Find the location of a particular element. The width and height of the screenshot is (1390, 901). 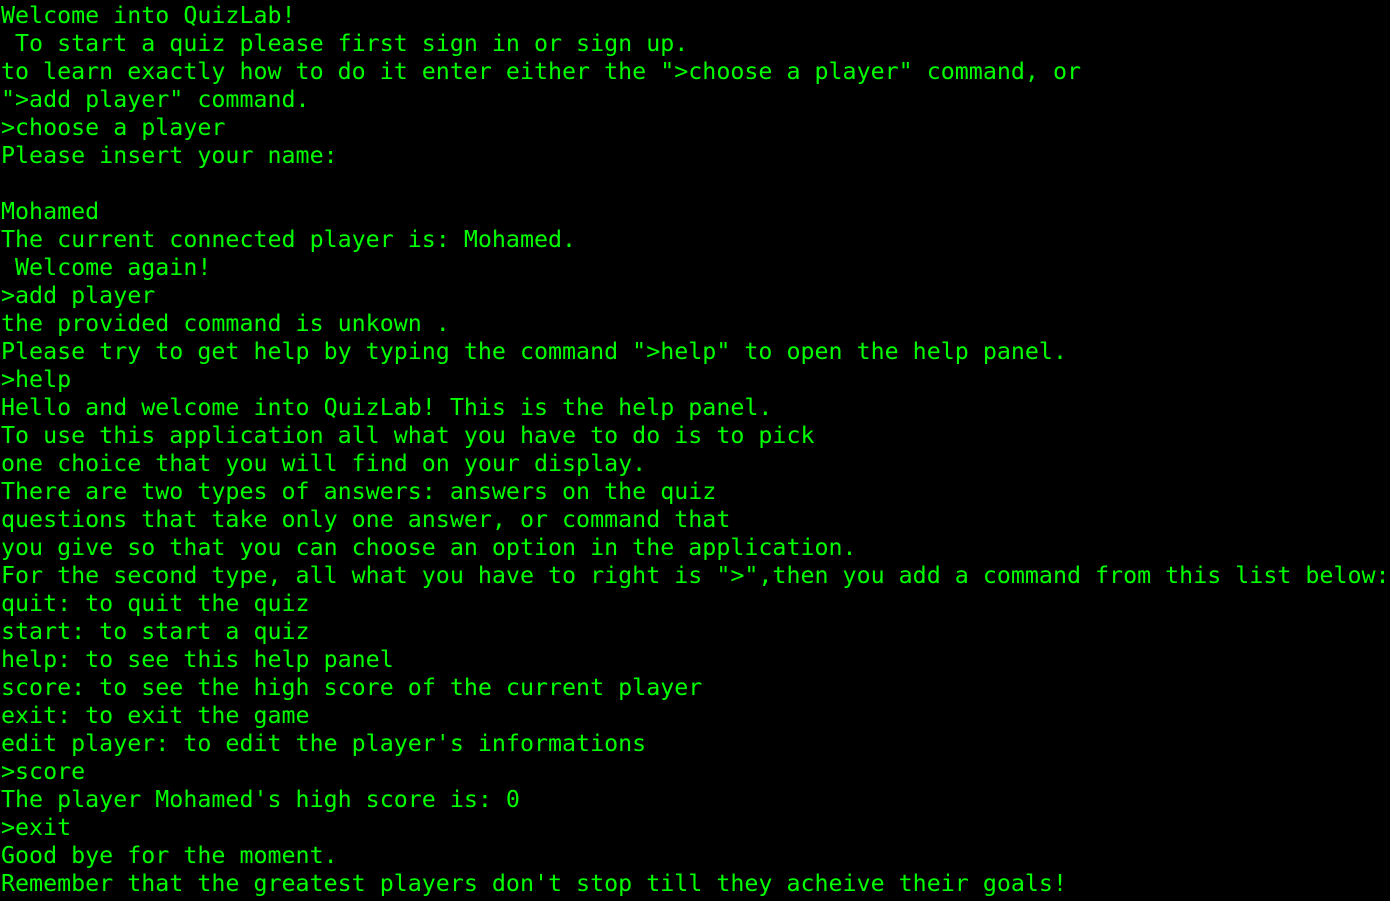

terminal-line: the provided command is unkown . is located at coordinates (225, 323).